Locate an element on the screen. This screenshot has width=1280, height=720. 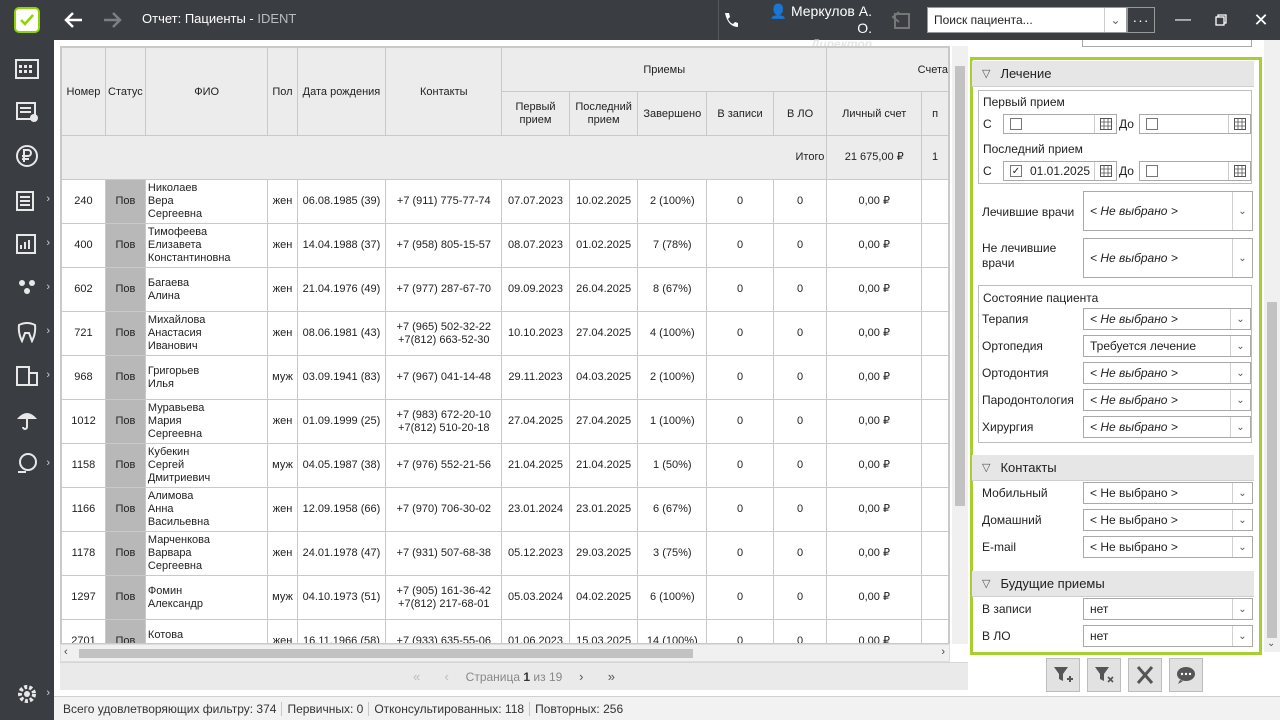
apply-filter-button is located at coordinates (1063, 675).